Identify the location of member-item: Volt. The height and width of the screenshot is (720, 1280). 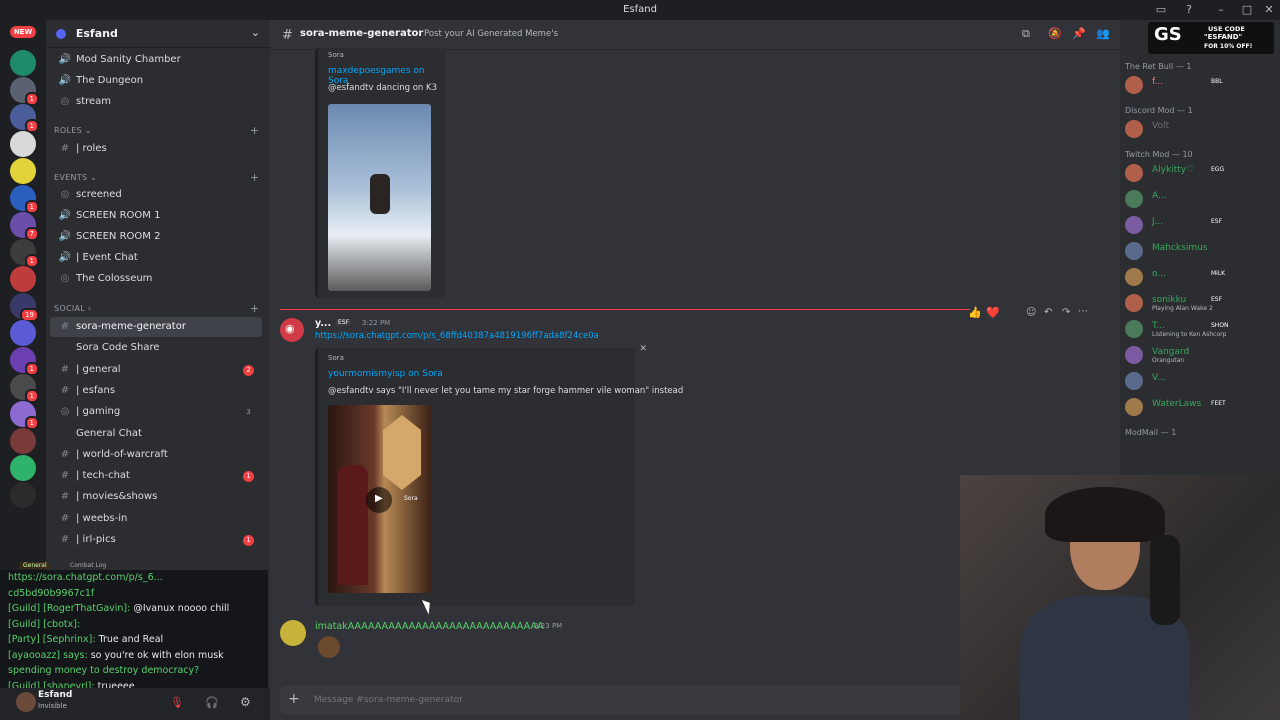
(1200, 129).